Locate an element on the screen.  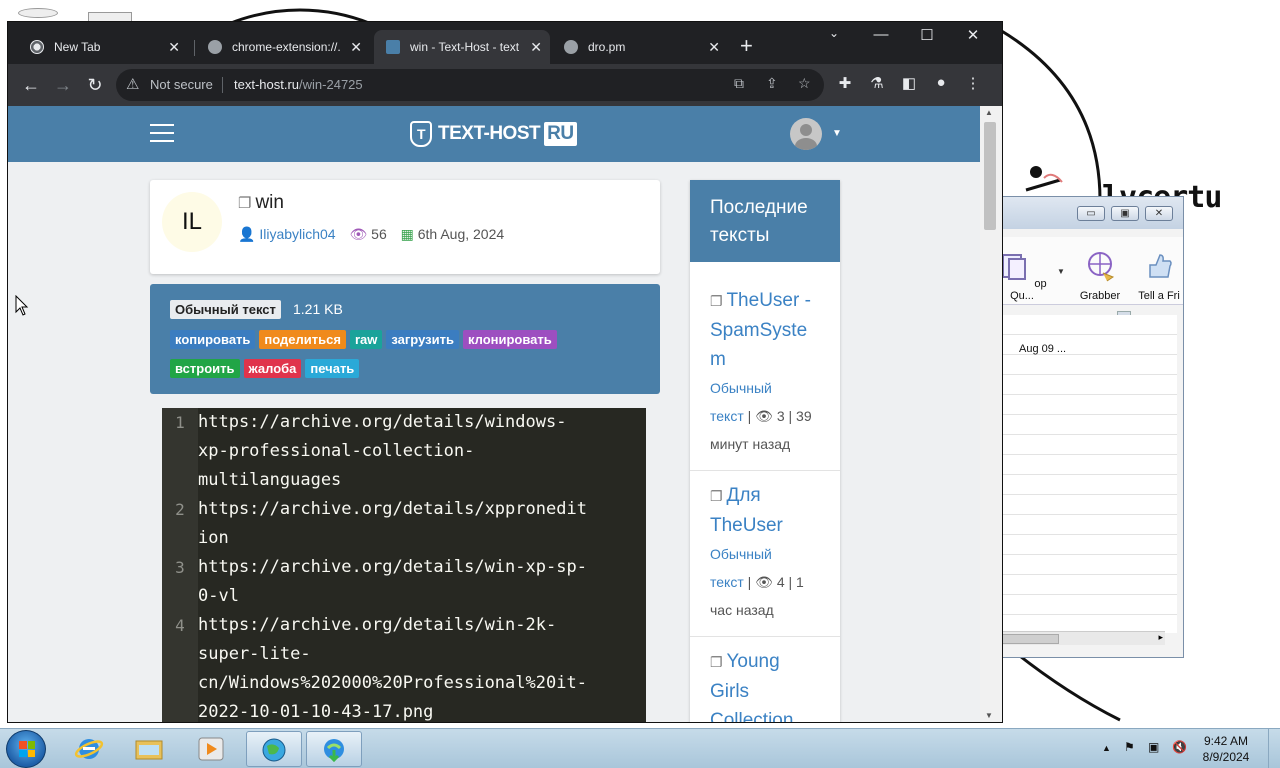
copy-icon: ❐ is located at coordinates (244, 203).